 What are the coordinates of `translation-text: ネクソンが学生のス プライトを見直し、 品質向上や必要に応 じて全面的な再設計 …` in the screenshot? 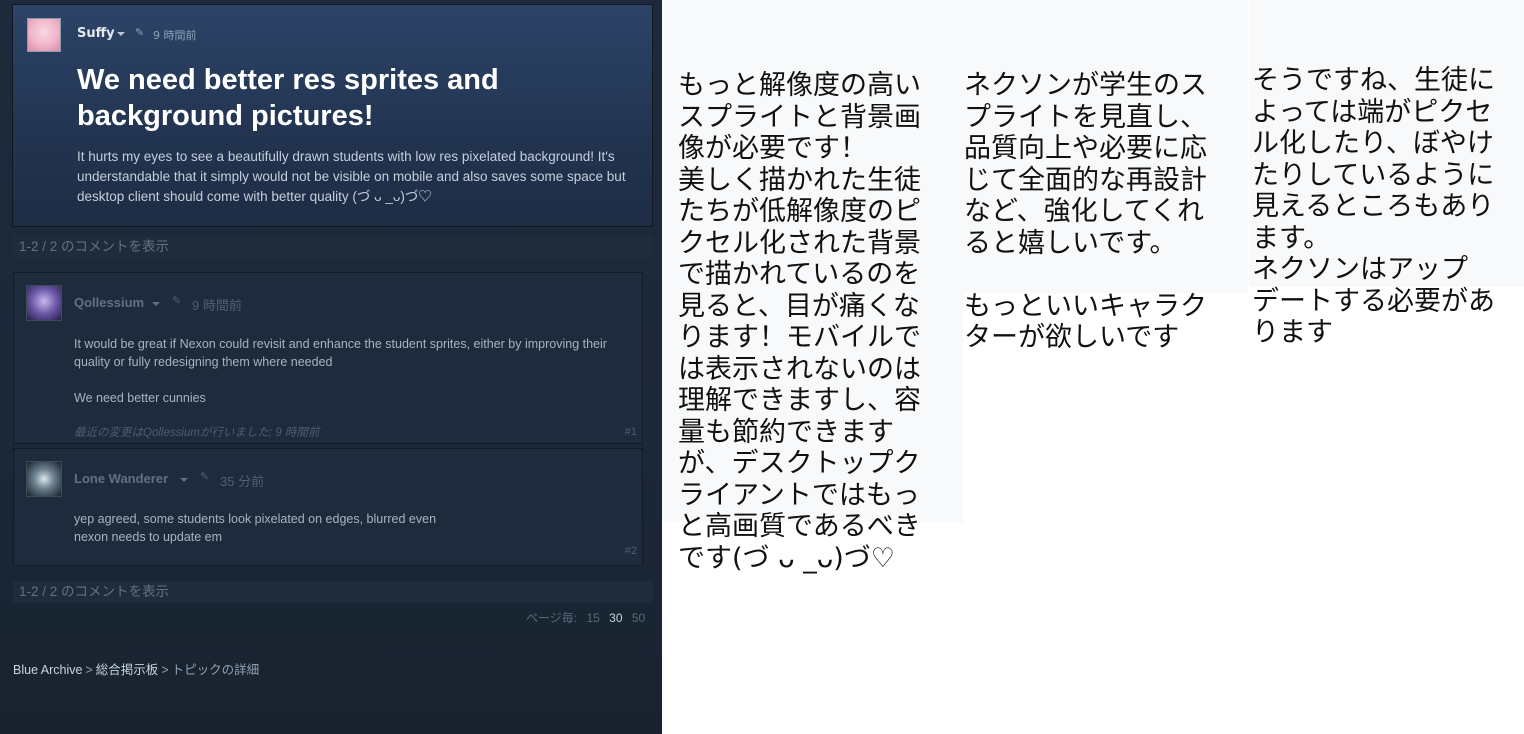 It's located at (1085, 211).